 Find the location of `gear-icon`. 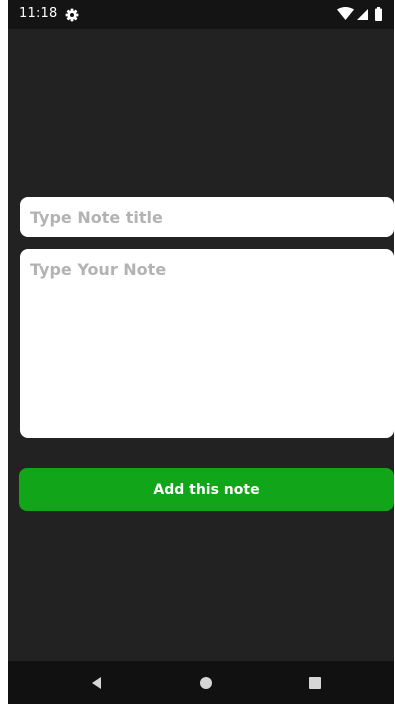

gear-icon is located at coordinates (72, 14).